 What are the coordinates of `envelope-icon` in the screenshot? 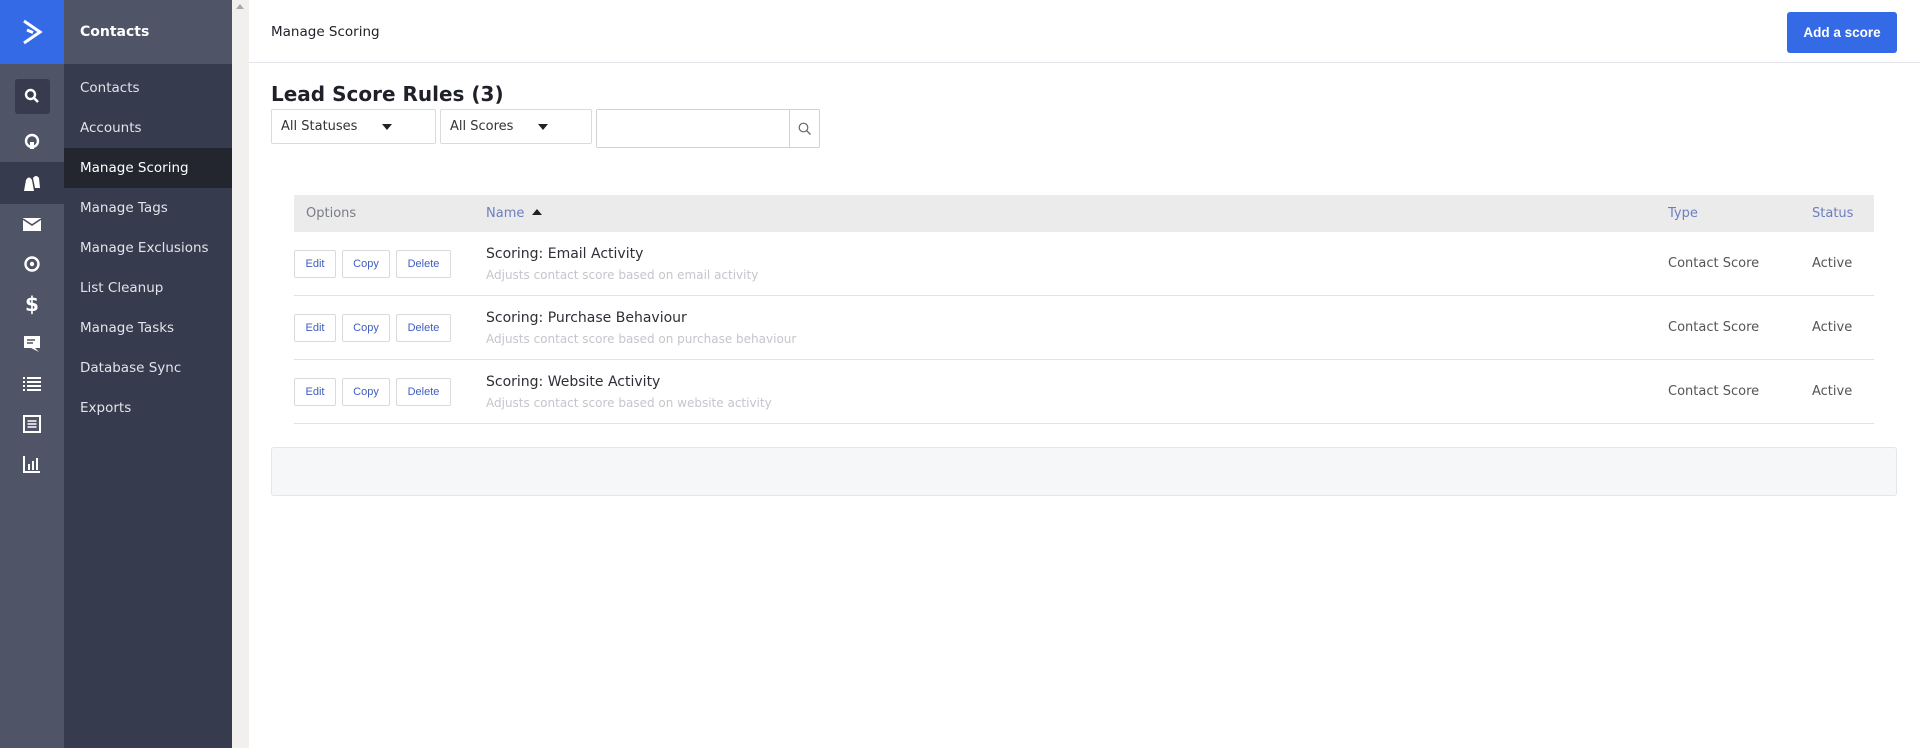 It's located at (32, 224).